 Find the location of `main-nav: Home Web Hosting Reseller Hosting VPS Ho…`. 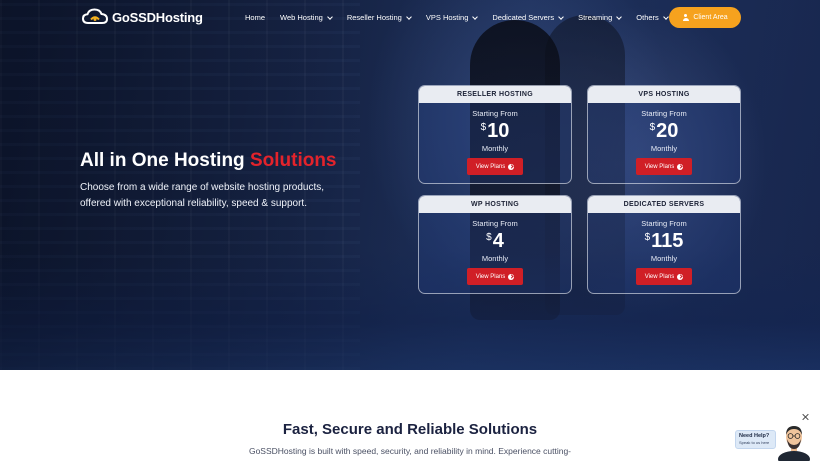

main-nav: Home Web Hosting Reseller Hosting VPS Ho… is located at coordinates (464, 17).